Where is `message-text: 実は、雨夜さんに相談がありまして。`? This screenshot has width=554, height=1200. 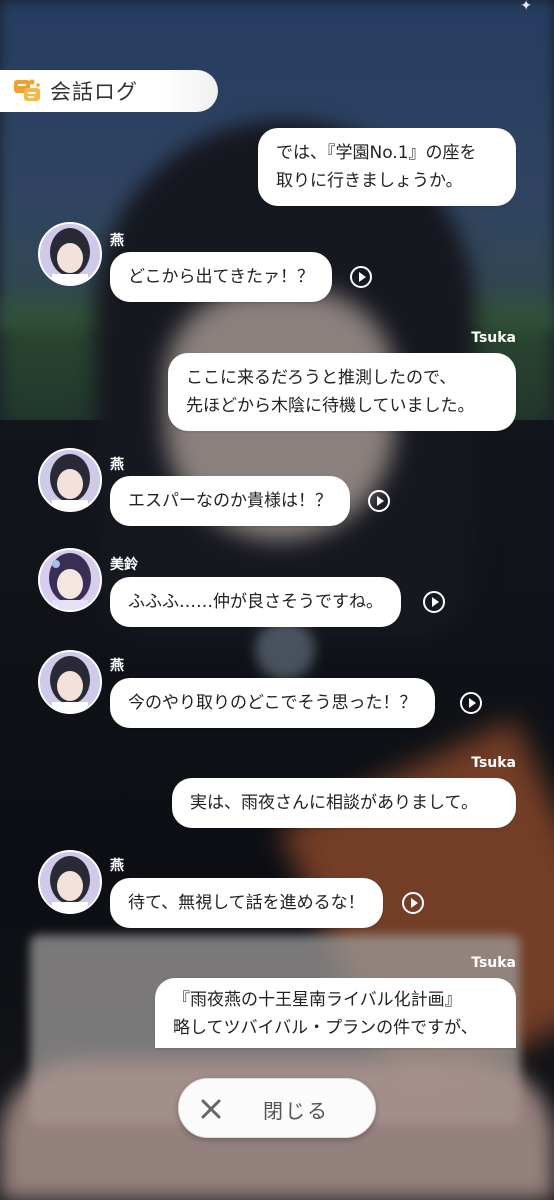
message-text: 実は、雨夜さんに相談がありまして。 is located at coordinates (334, 803).